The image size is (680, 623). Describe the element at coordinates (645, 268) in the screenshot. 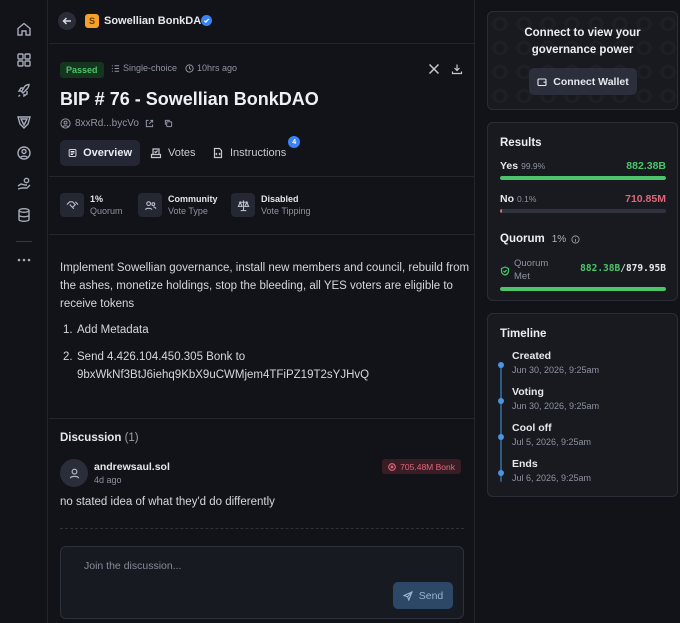

I see `quorum-need: 879.95B` at that location.